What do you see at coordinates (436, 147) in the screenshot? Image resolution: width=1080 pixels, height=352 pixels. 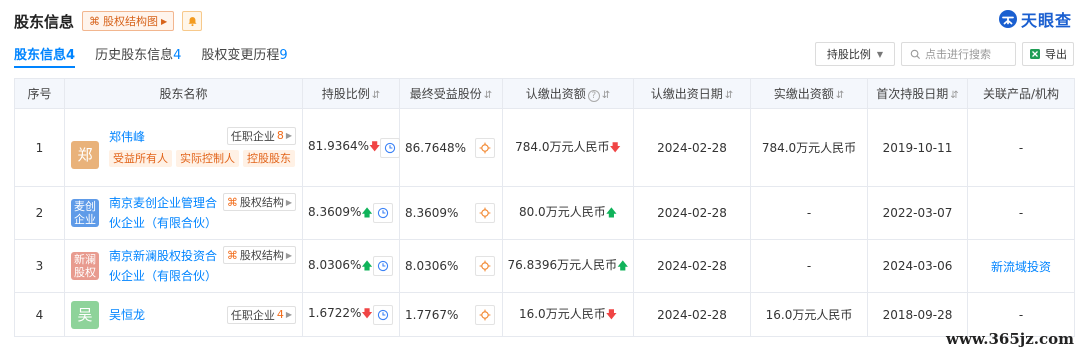 I see `final-share-value: 86.7648%` at bounding box center [436, 147].